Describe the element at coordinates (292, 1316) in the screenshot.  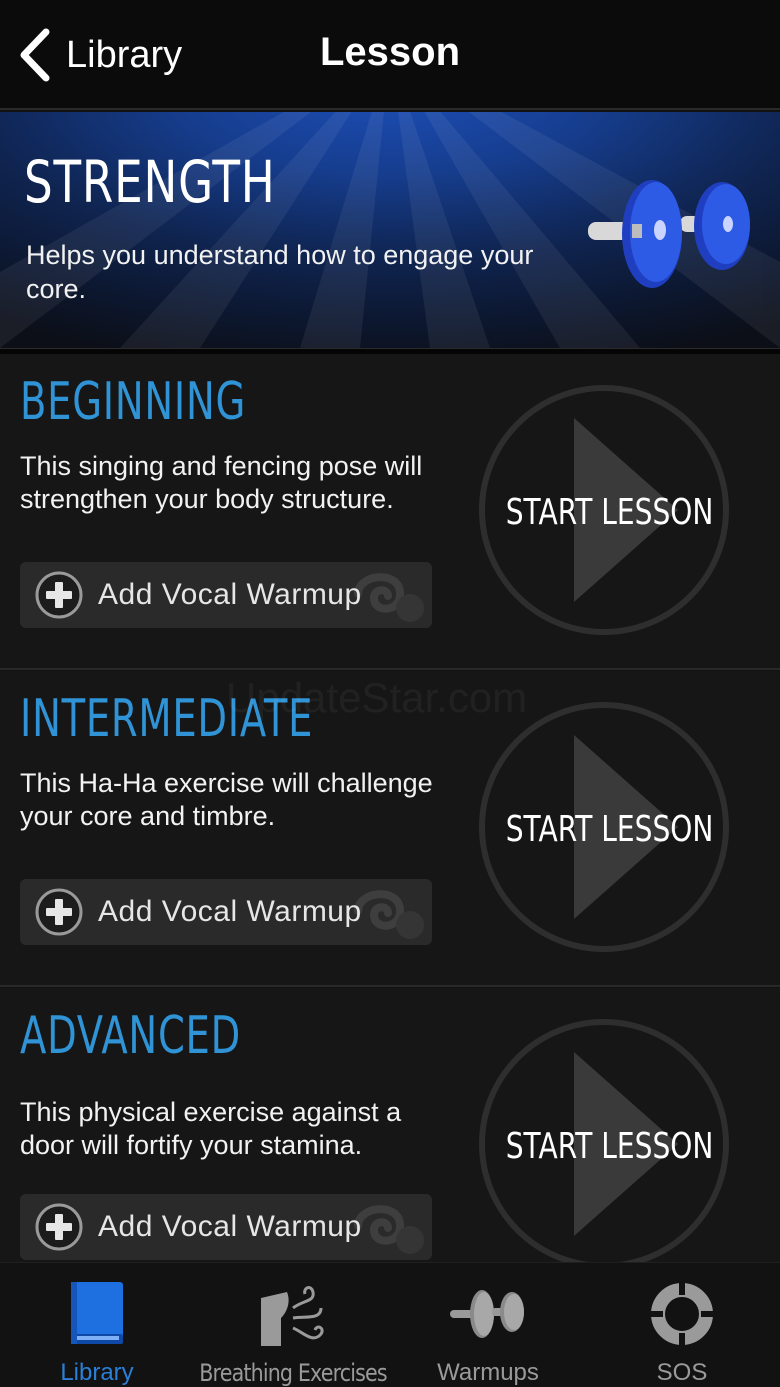
I see `breathing-icon` at that location.